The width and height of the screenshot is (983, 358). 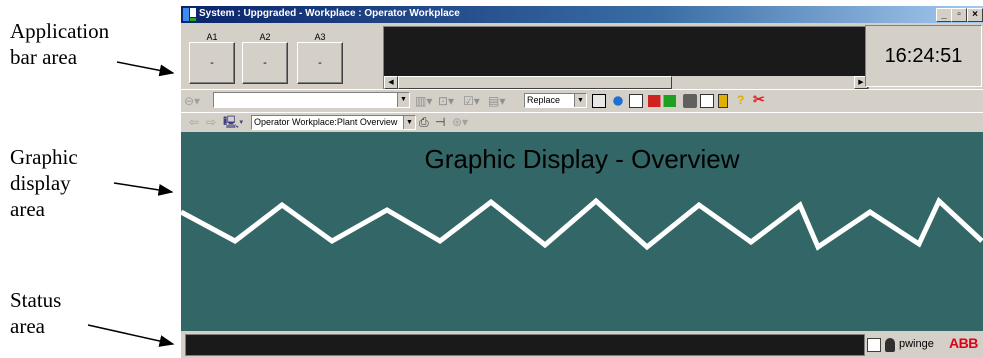 I want to click on trend-display-icon, so click(x=662, y=101).